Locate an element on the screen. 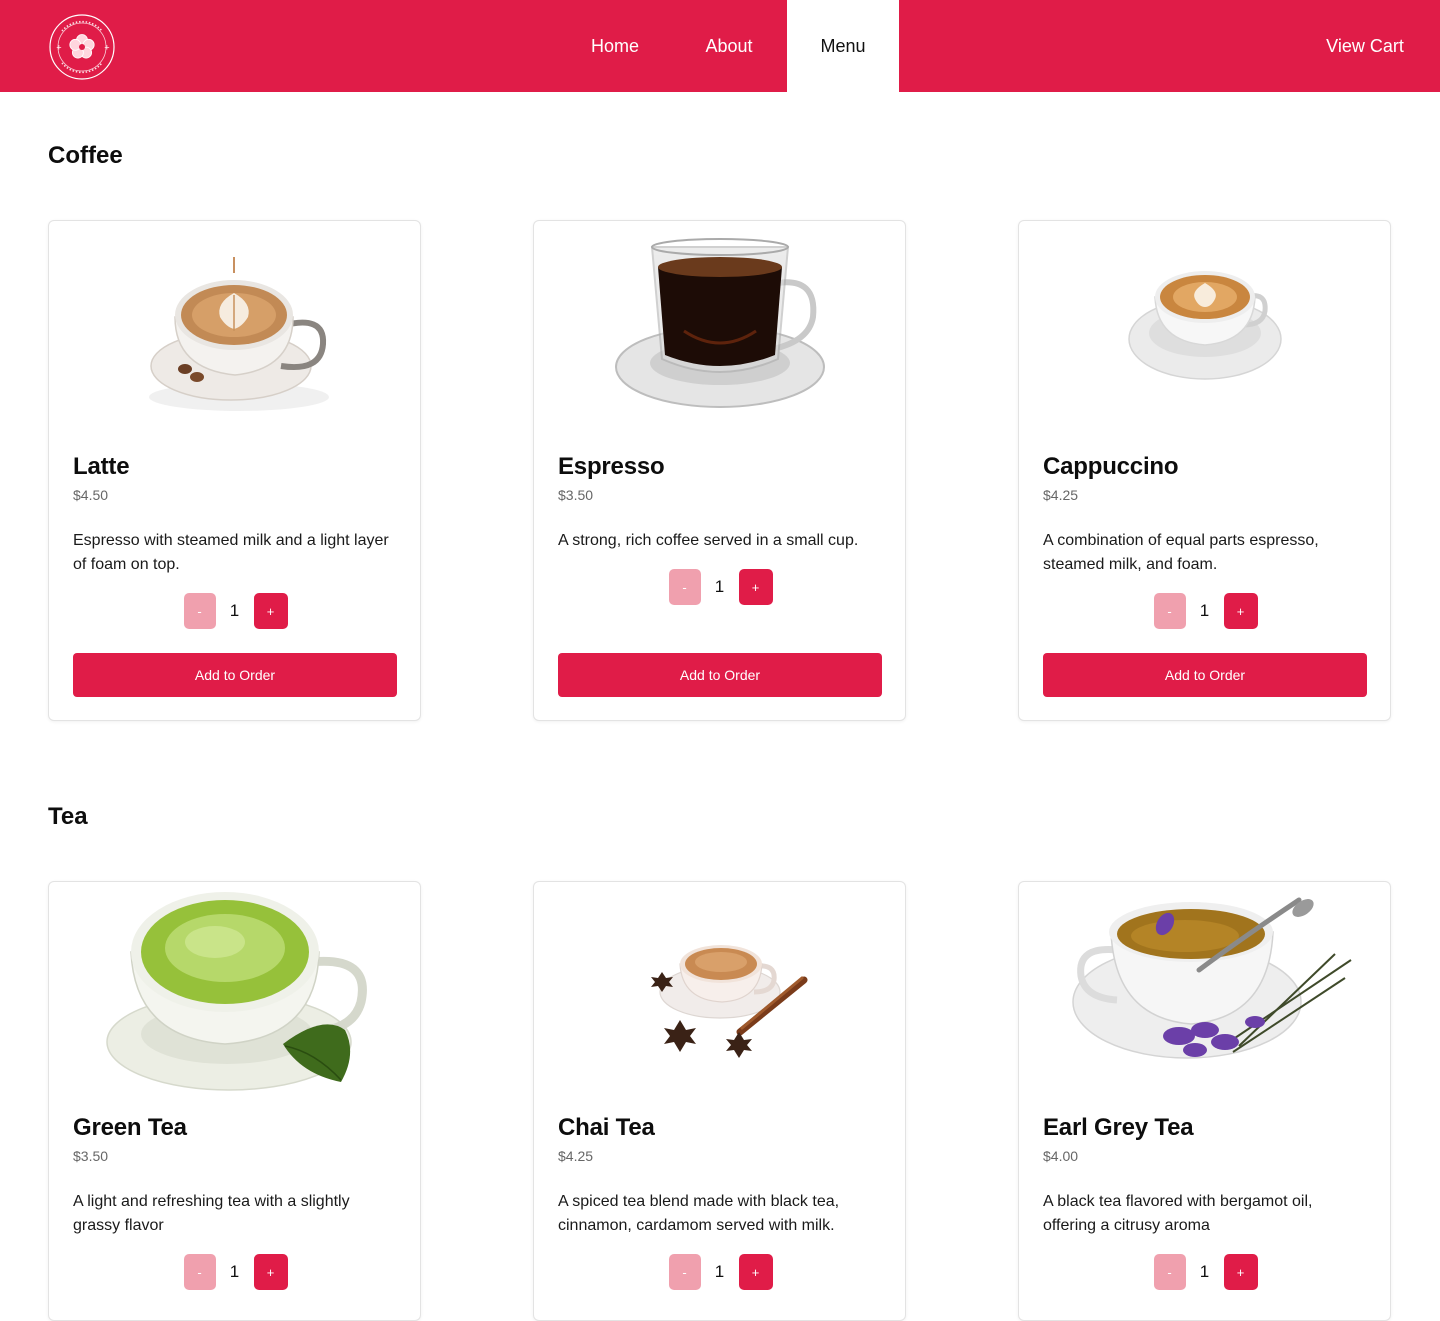  latte-cup-image is located at coordinates (234, 328).